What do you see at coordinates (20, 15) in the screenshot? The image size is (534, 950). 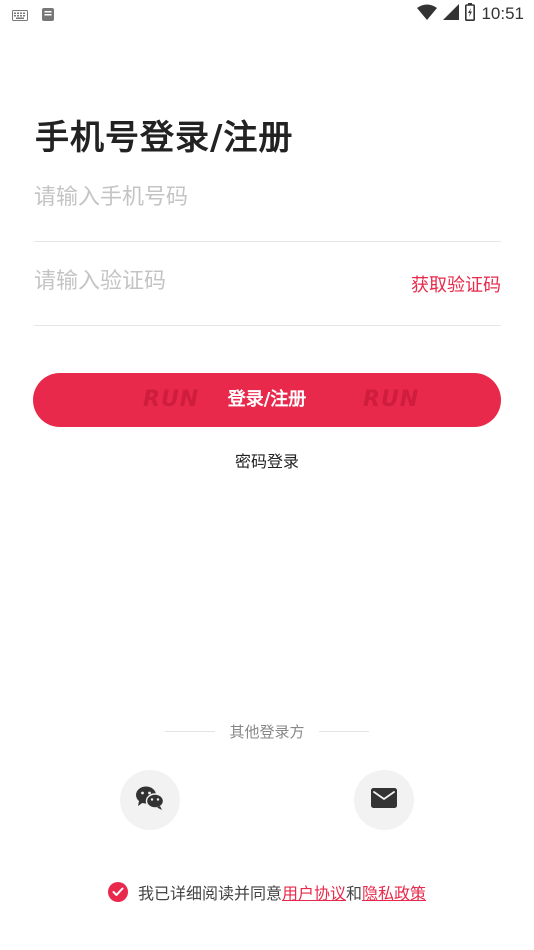 I see `keyboard-icon` at bounding box center [20, 15].